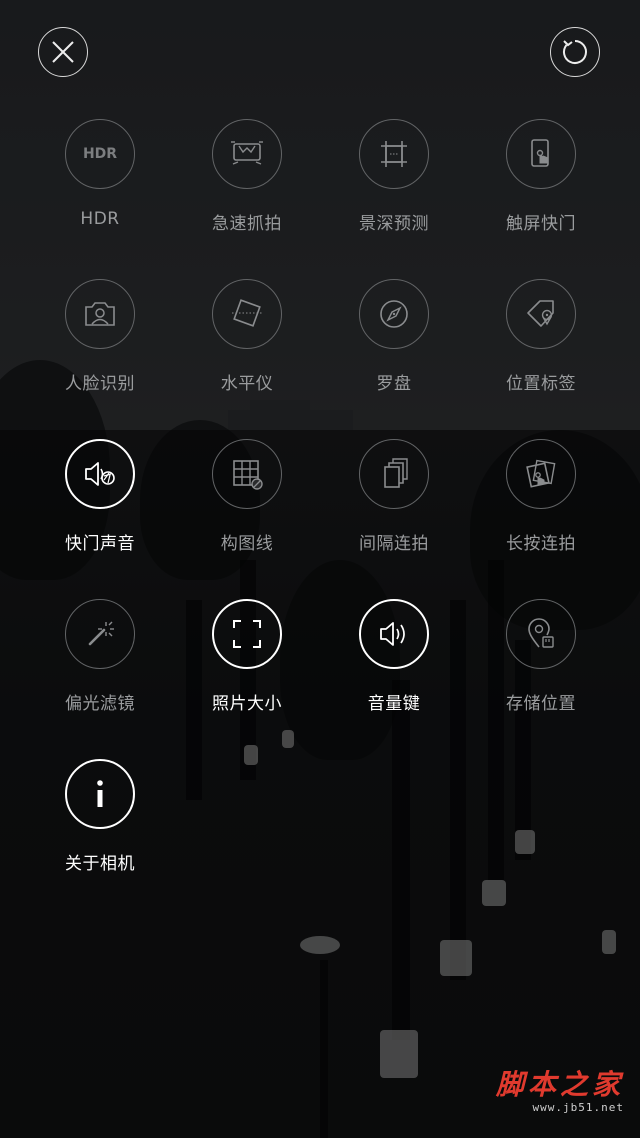 The image size is (640, 1138). I want to click on setting-location-tag: 位置标签, so click(541, 336).